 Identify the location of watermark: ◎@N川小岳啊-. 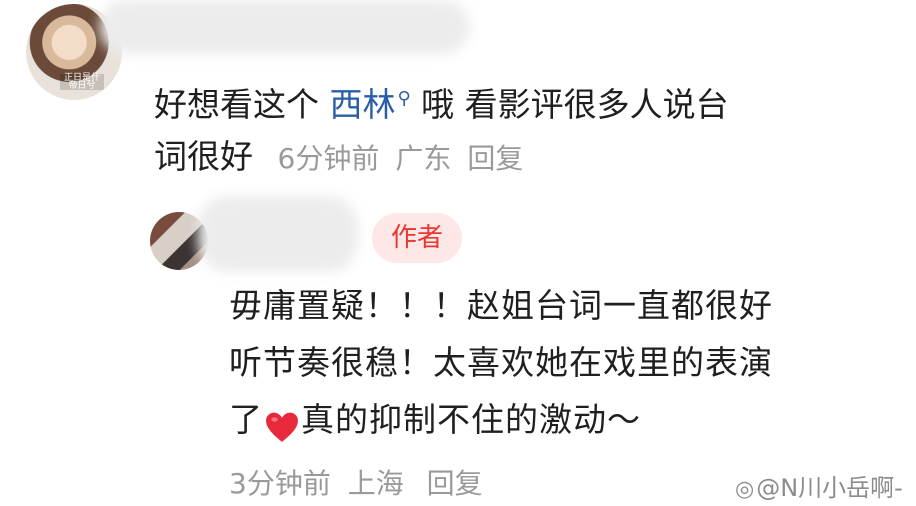
(819, 485).